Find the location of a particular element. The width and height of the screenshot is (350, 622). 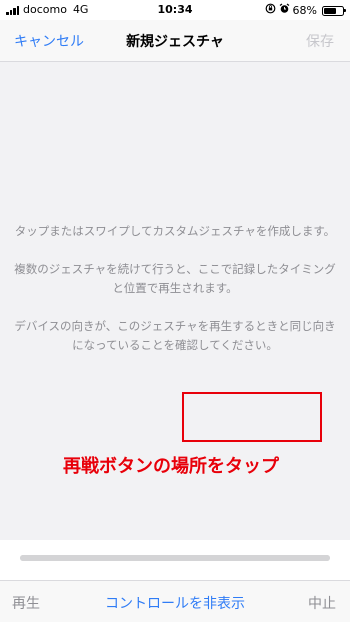

hide-controls-button: コントロールを非表示 is located at coordinates (175, 603).